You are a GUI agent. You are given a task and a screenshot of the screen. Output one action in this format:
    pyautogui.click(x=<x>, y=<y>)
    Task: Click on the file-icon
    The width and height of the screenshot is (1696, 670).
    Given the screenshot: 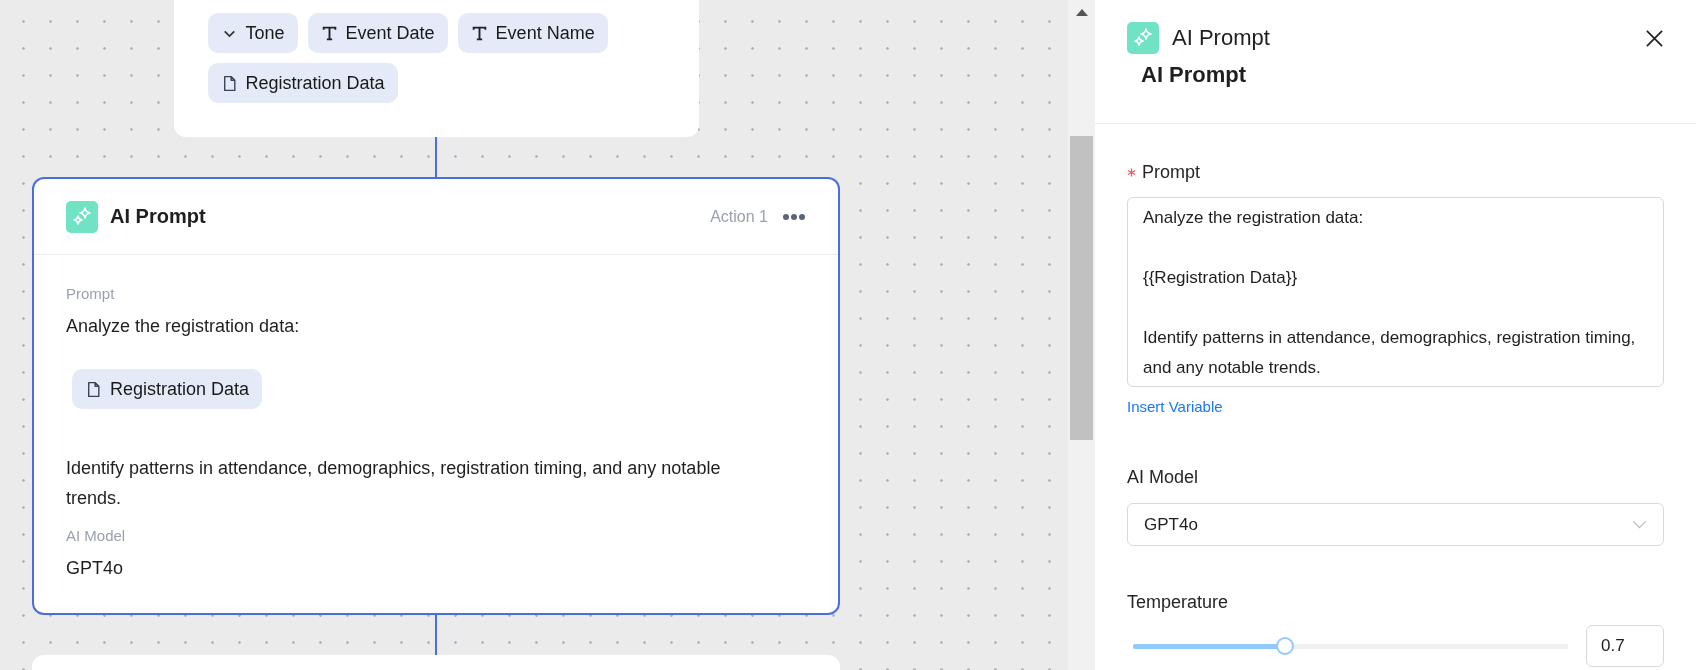 What is the action you would take?
    pyautogui.click(x=93, y=389)
    